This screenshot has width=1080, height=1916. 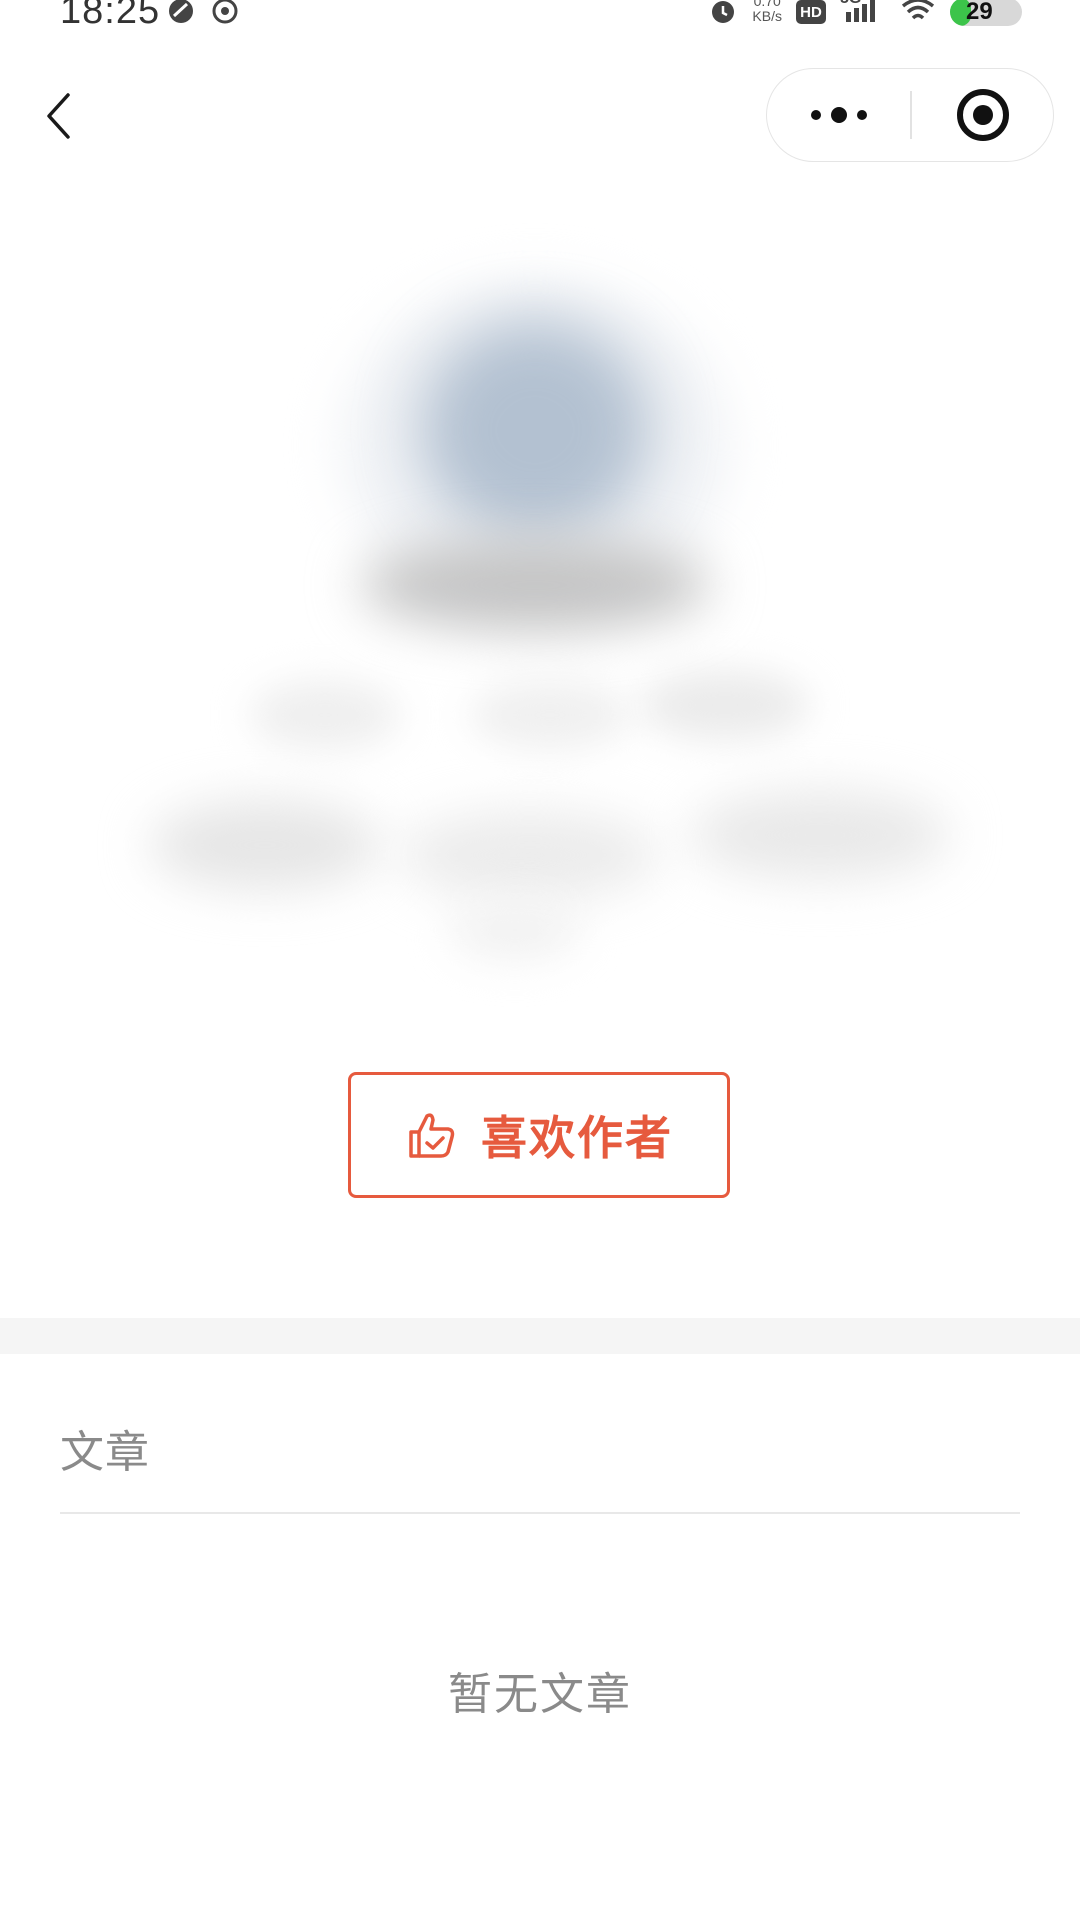 What do you see at coordinates (540, 17) in the screenshot?
I see `status-bar: 18:25 0.70 KB/s HD 29` at bounding box center [540, 17].